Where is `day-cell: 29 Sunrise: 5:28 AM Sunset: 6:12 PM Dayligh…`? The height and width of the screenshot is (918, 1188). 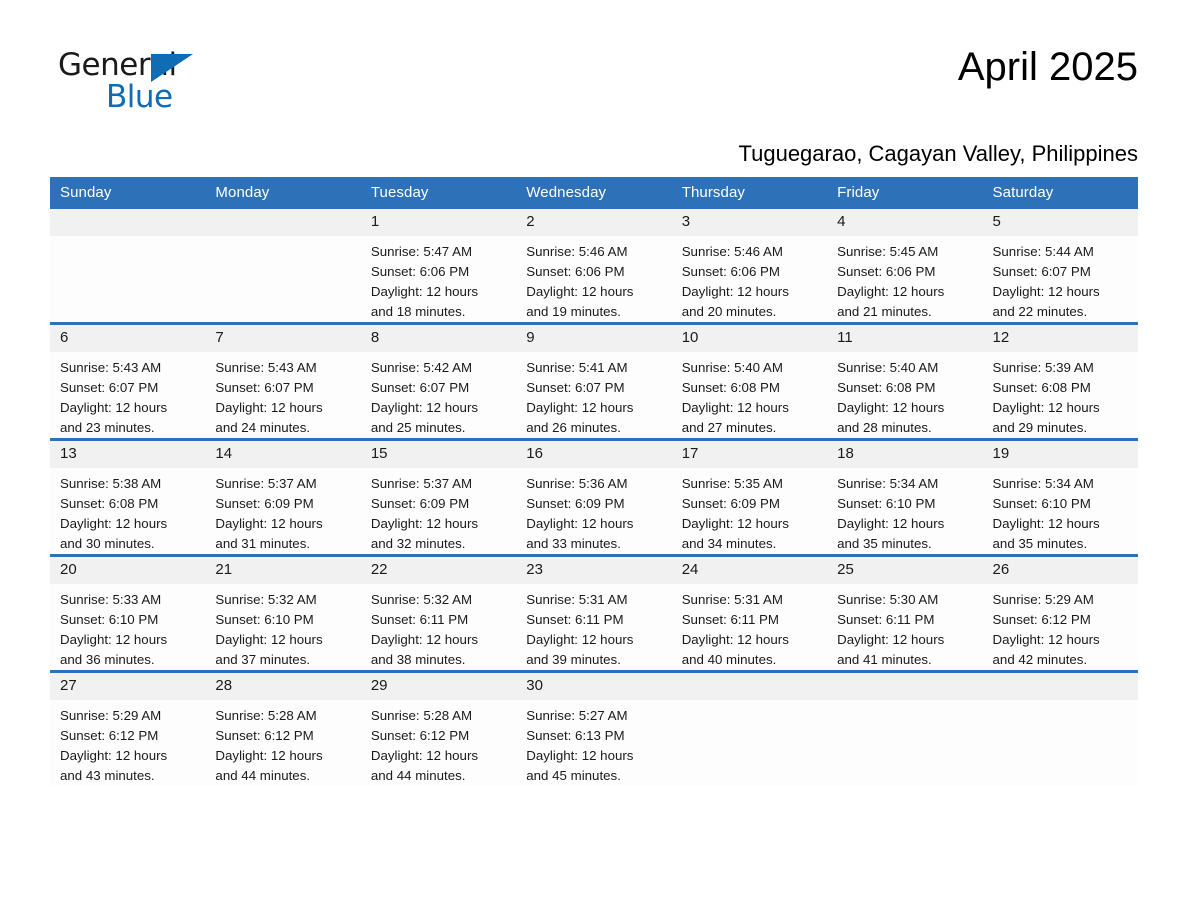
day-cell: 29 Sunrise: 5:28 AM Sunset: 6:12 PM Dayligh… is located at coordinates (438, 728).